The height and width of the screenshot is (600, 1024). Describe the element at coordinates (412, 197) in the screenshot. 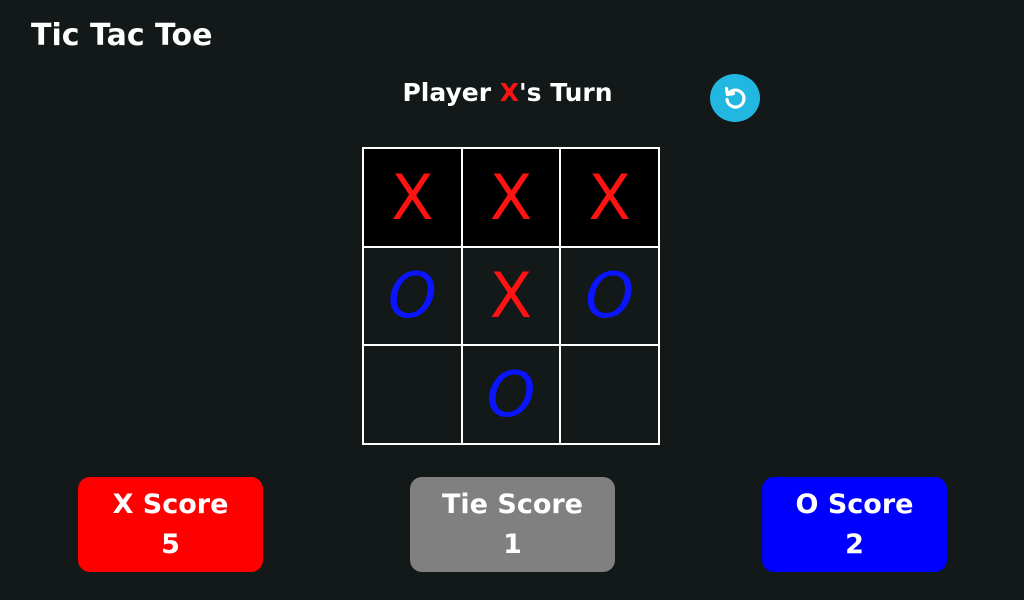

I see `board-cell-1: X` at that location.